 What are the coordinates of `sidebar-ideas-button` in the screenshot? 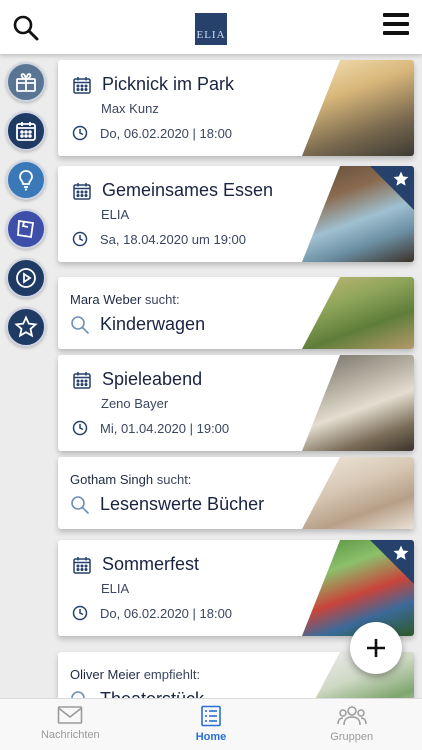 It's located at (26, 180).